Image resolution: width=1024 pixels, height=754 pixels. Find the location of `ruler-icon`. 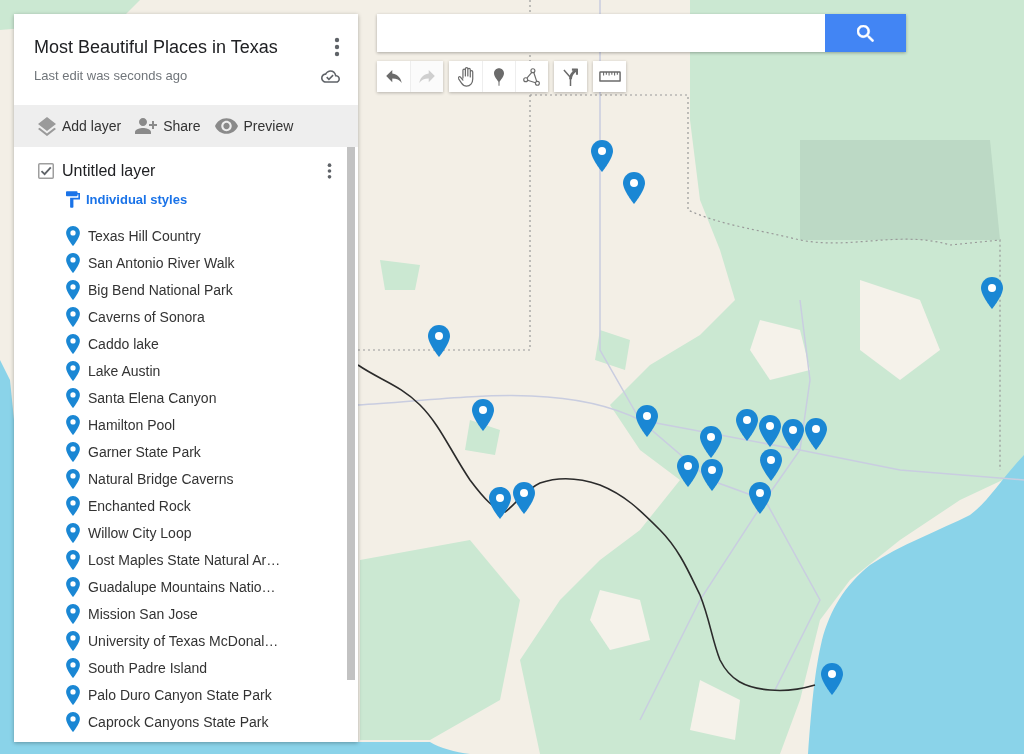

ruler-icon is located at coordinates (609, 76).